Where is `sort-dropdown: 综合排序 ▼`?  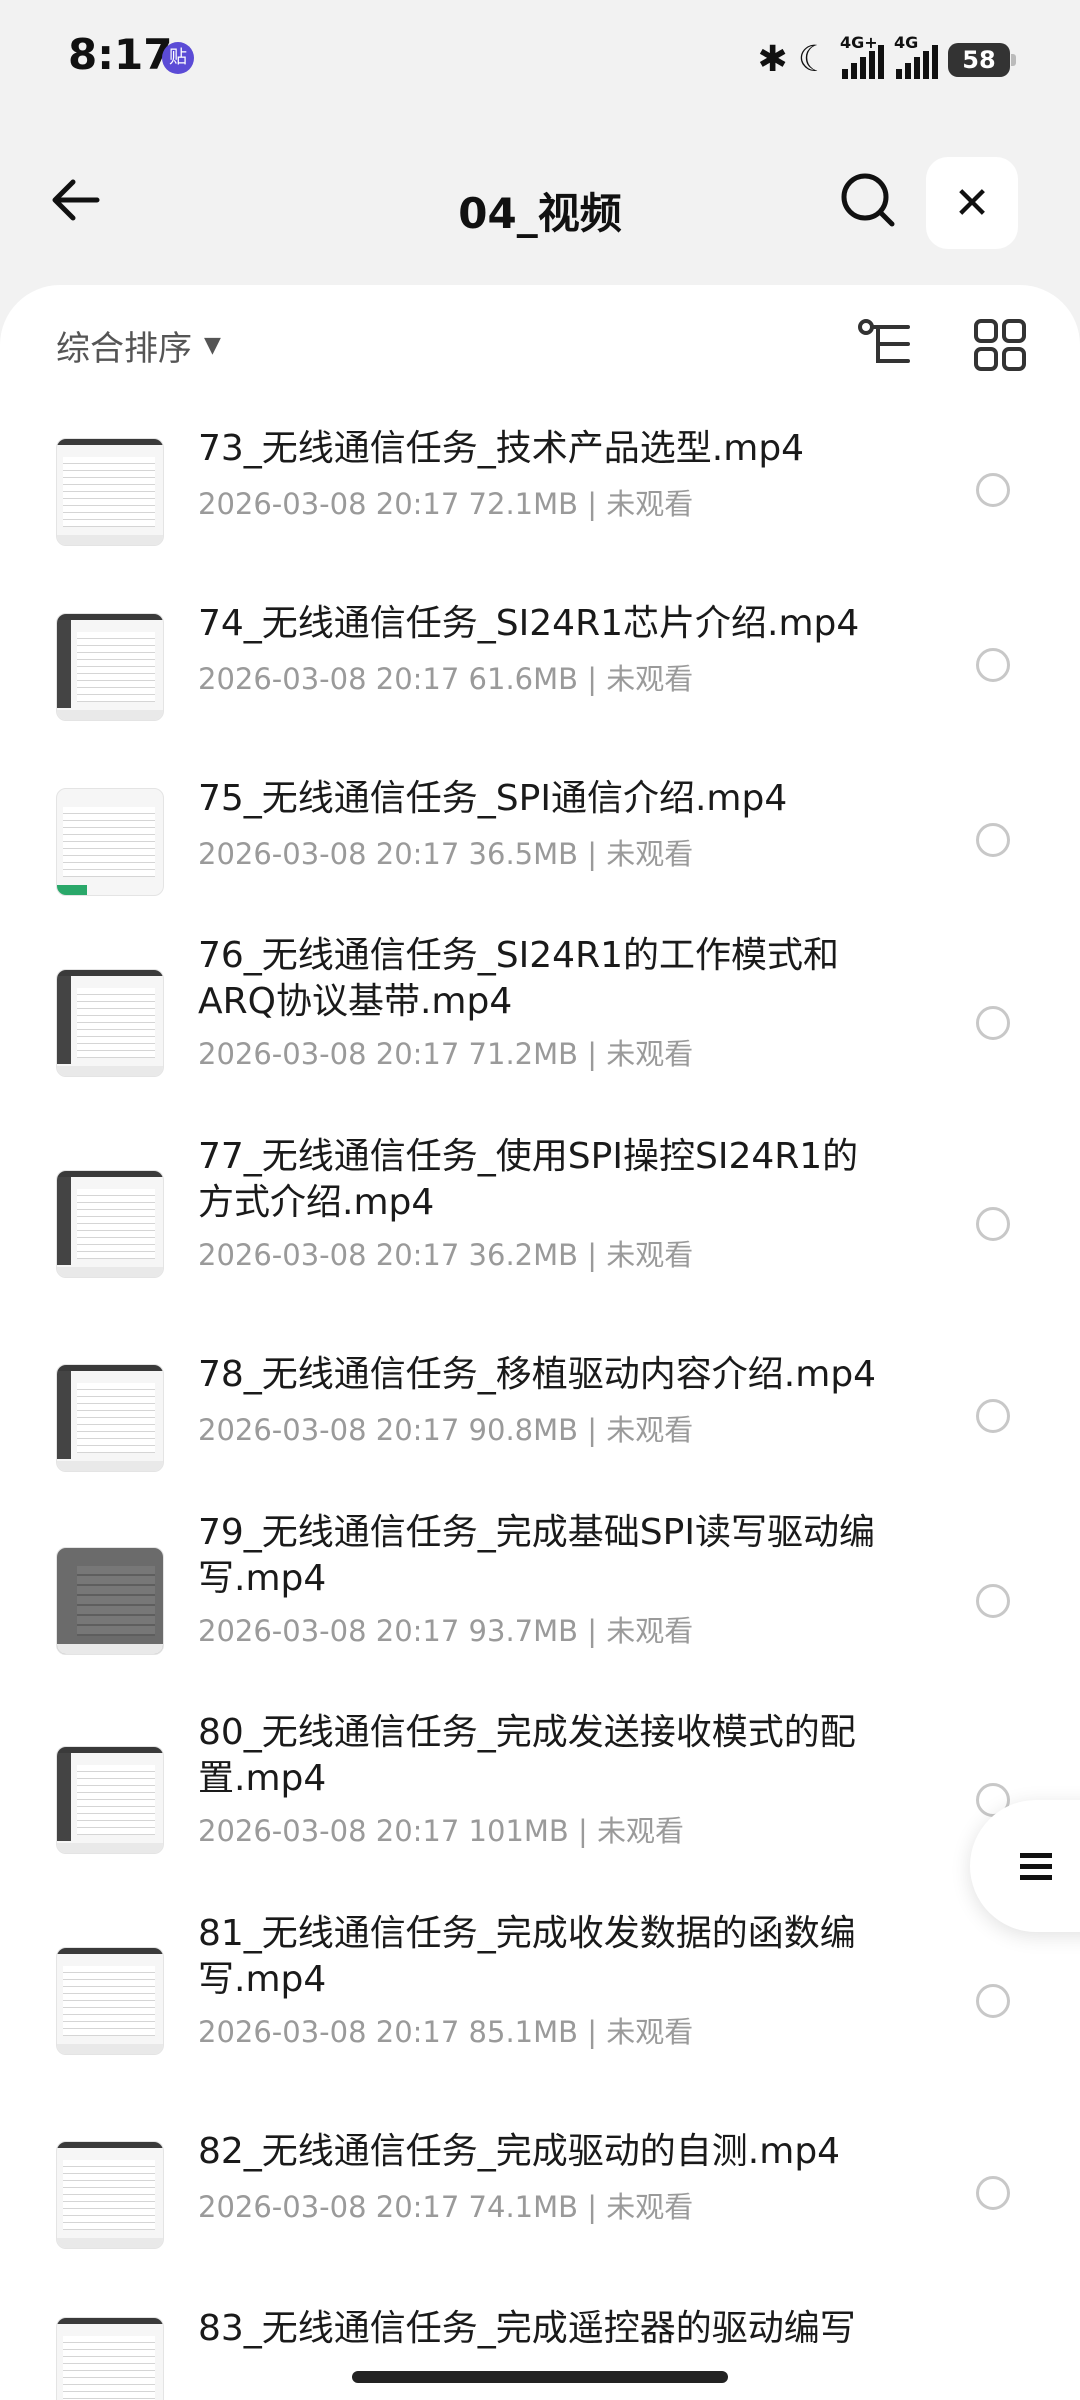
sort-dropdown: 综合排序 ▼ is located at coordinates (138, 345).